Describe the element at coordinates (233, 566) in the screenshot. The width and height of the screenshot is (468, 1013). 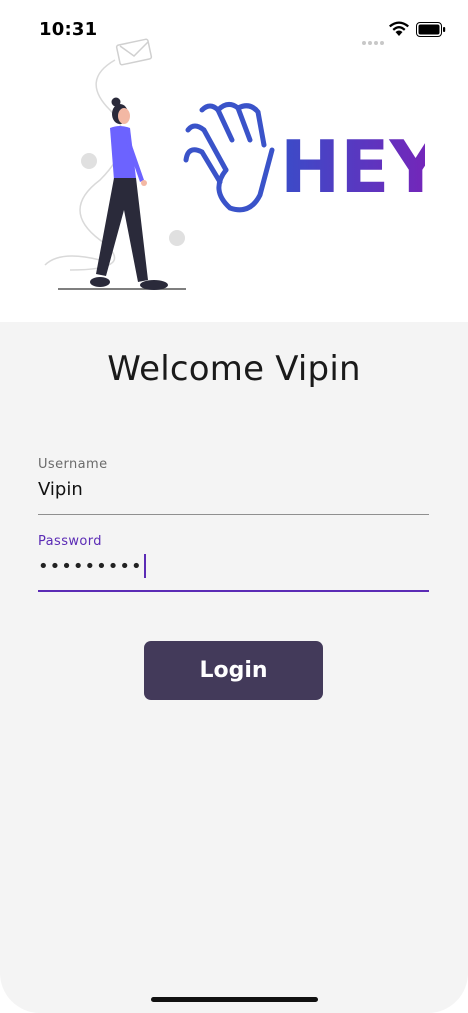
I see `password-input: •••••••••` at that location.